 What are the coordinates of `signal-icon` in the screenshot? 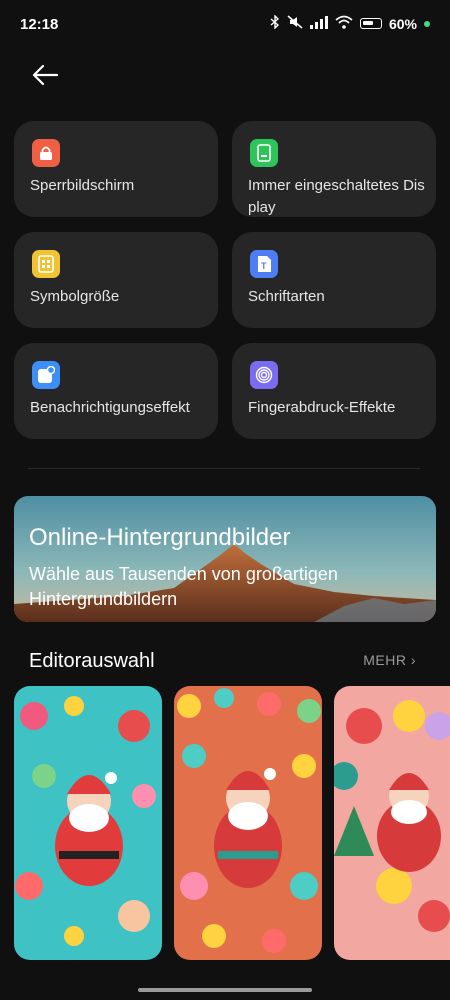 It's located at (318, 23).